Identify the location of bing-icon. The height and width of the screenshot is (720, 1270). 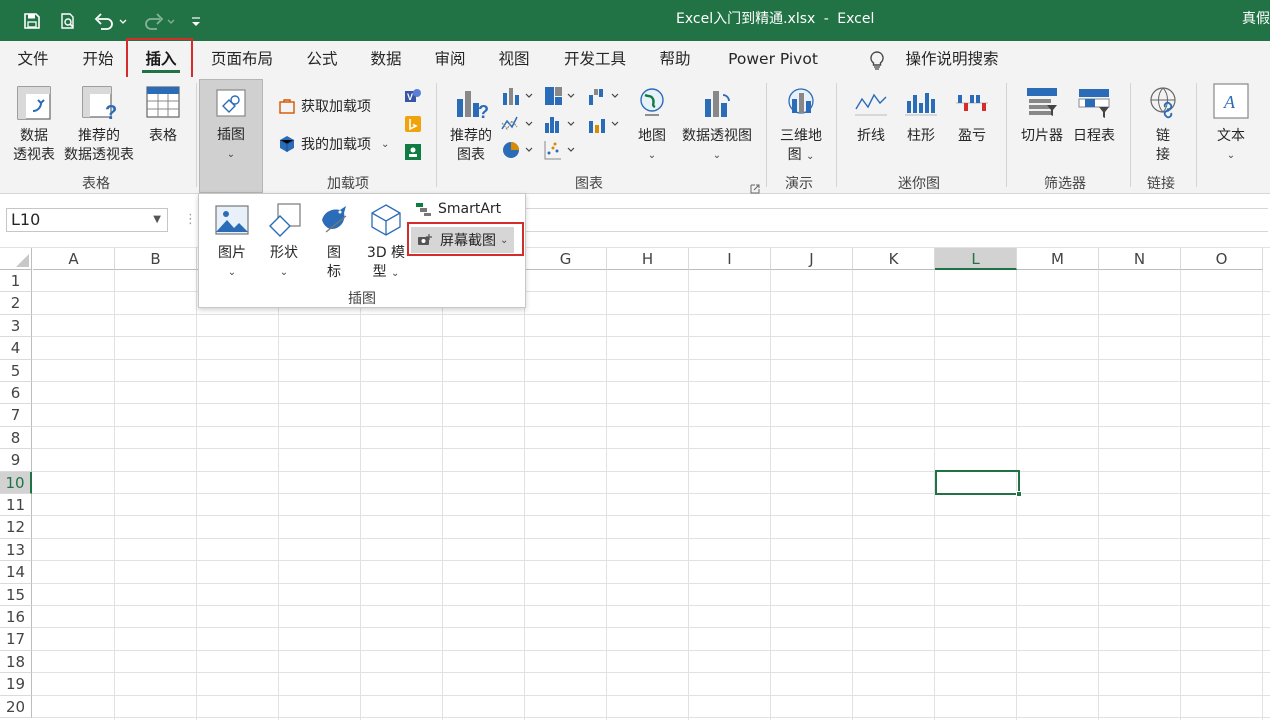
(413, 124).